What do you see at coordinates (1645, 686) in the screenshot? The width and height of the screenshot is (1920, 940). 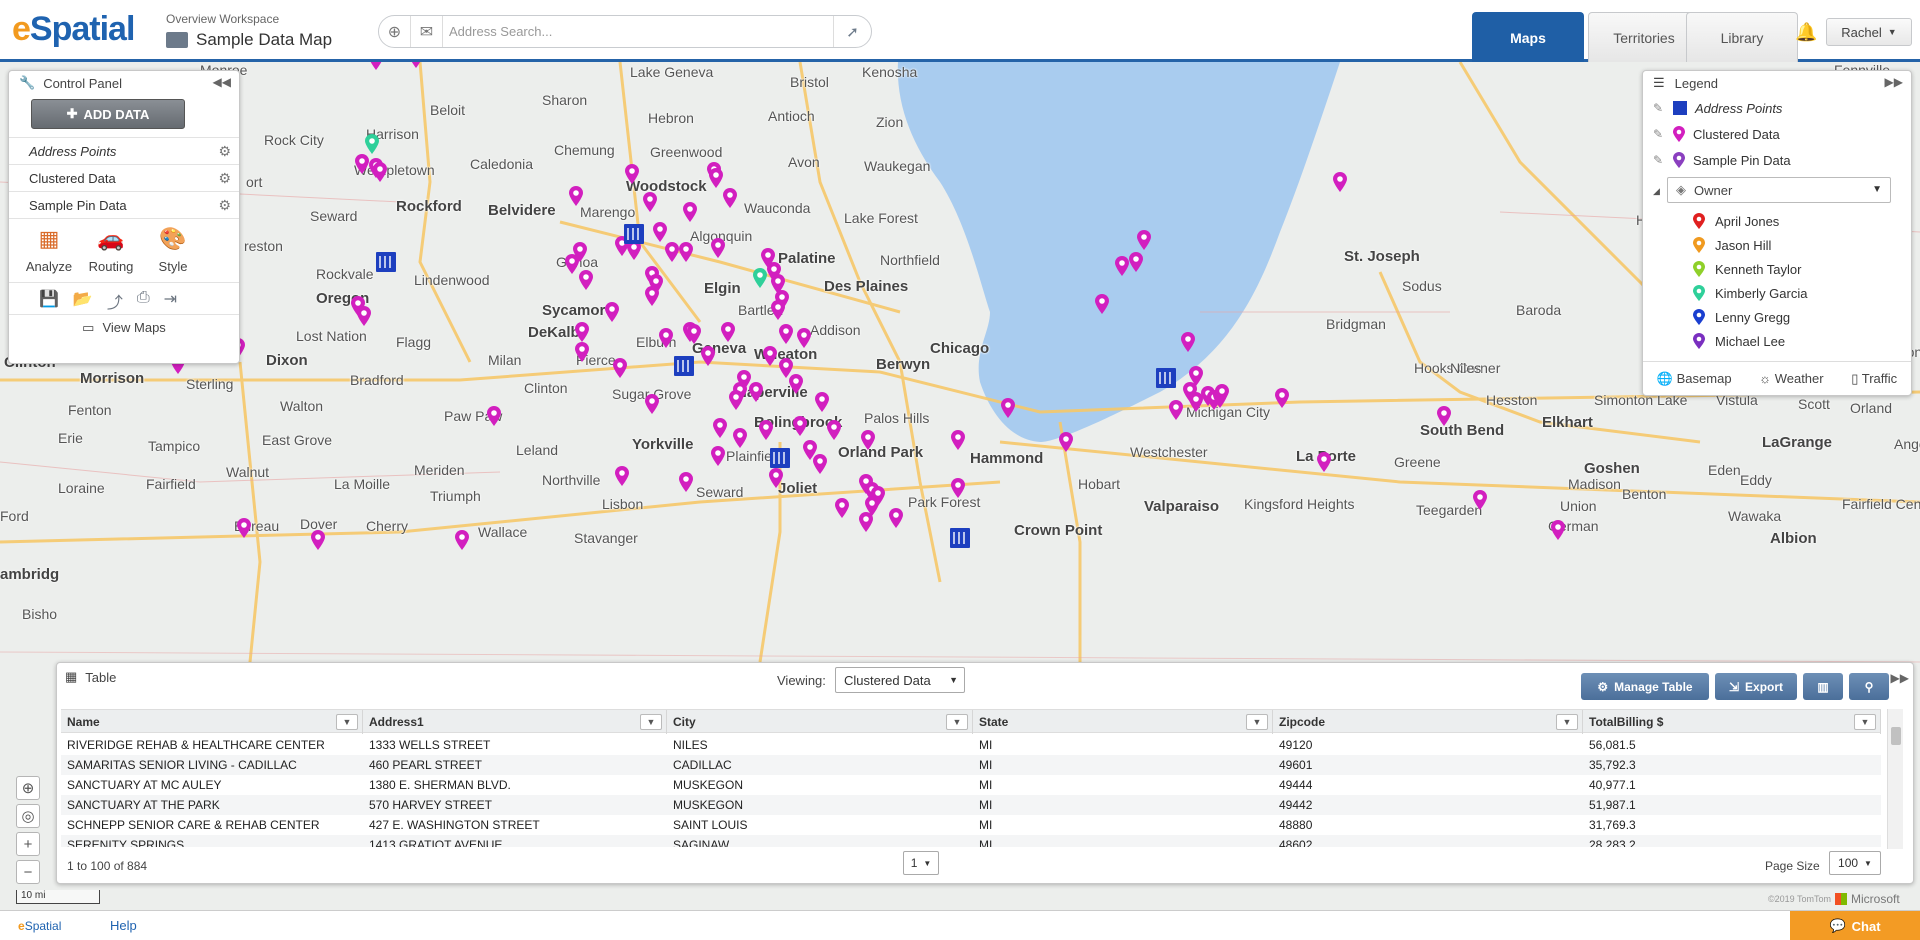 I see `manage-table-button: ⚙ Manage Table` at bounding box center [1645, 686].